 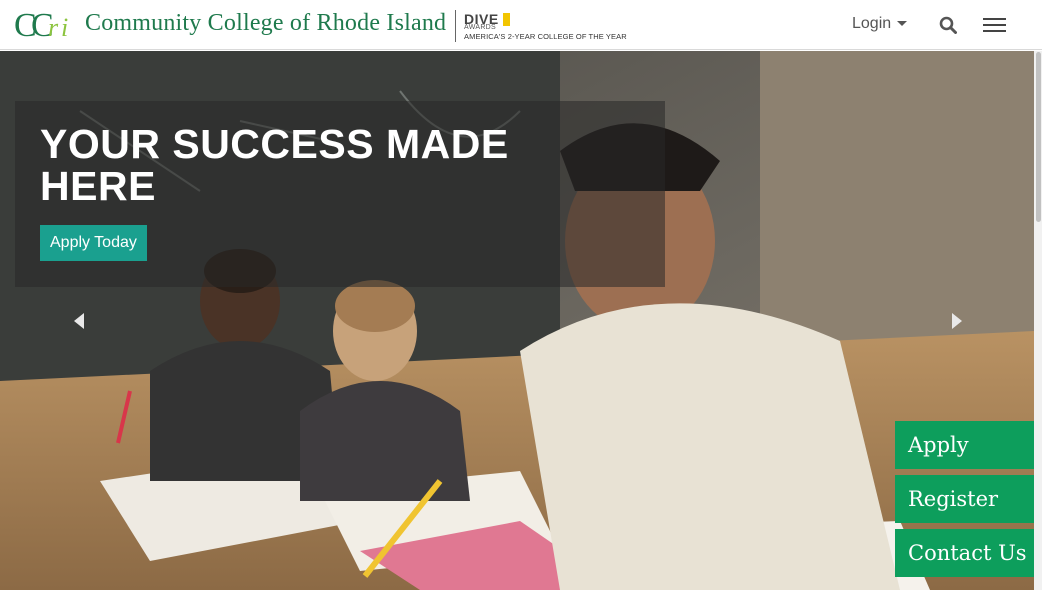 What do you see at coordinates (506, 19) in the screenshot?
I see `dive-flag-icon` at bounding box center [506, 19].